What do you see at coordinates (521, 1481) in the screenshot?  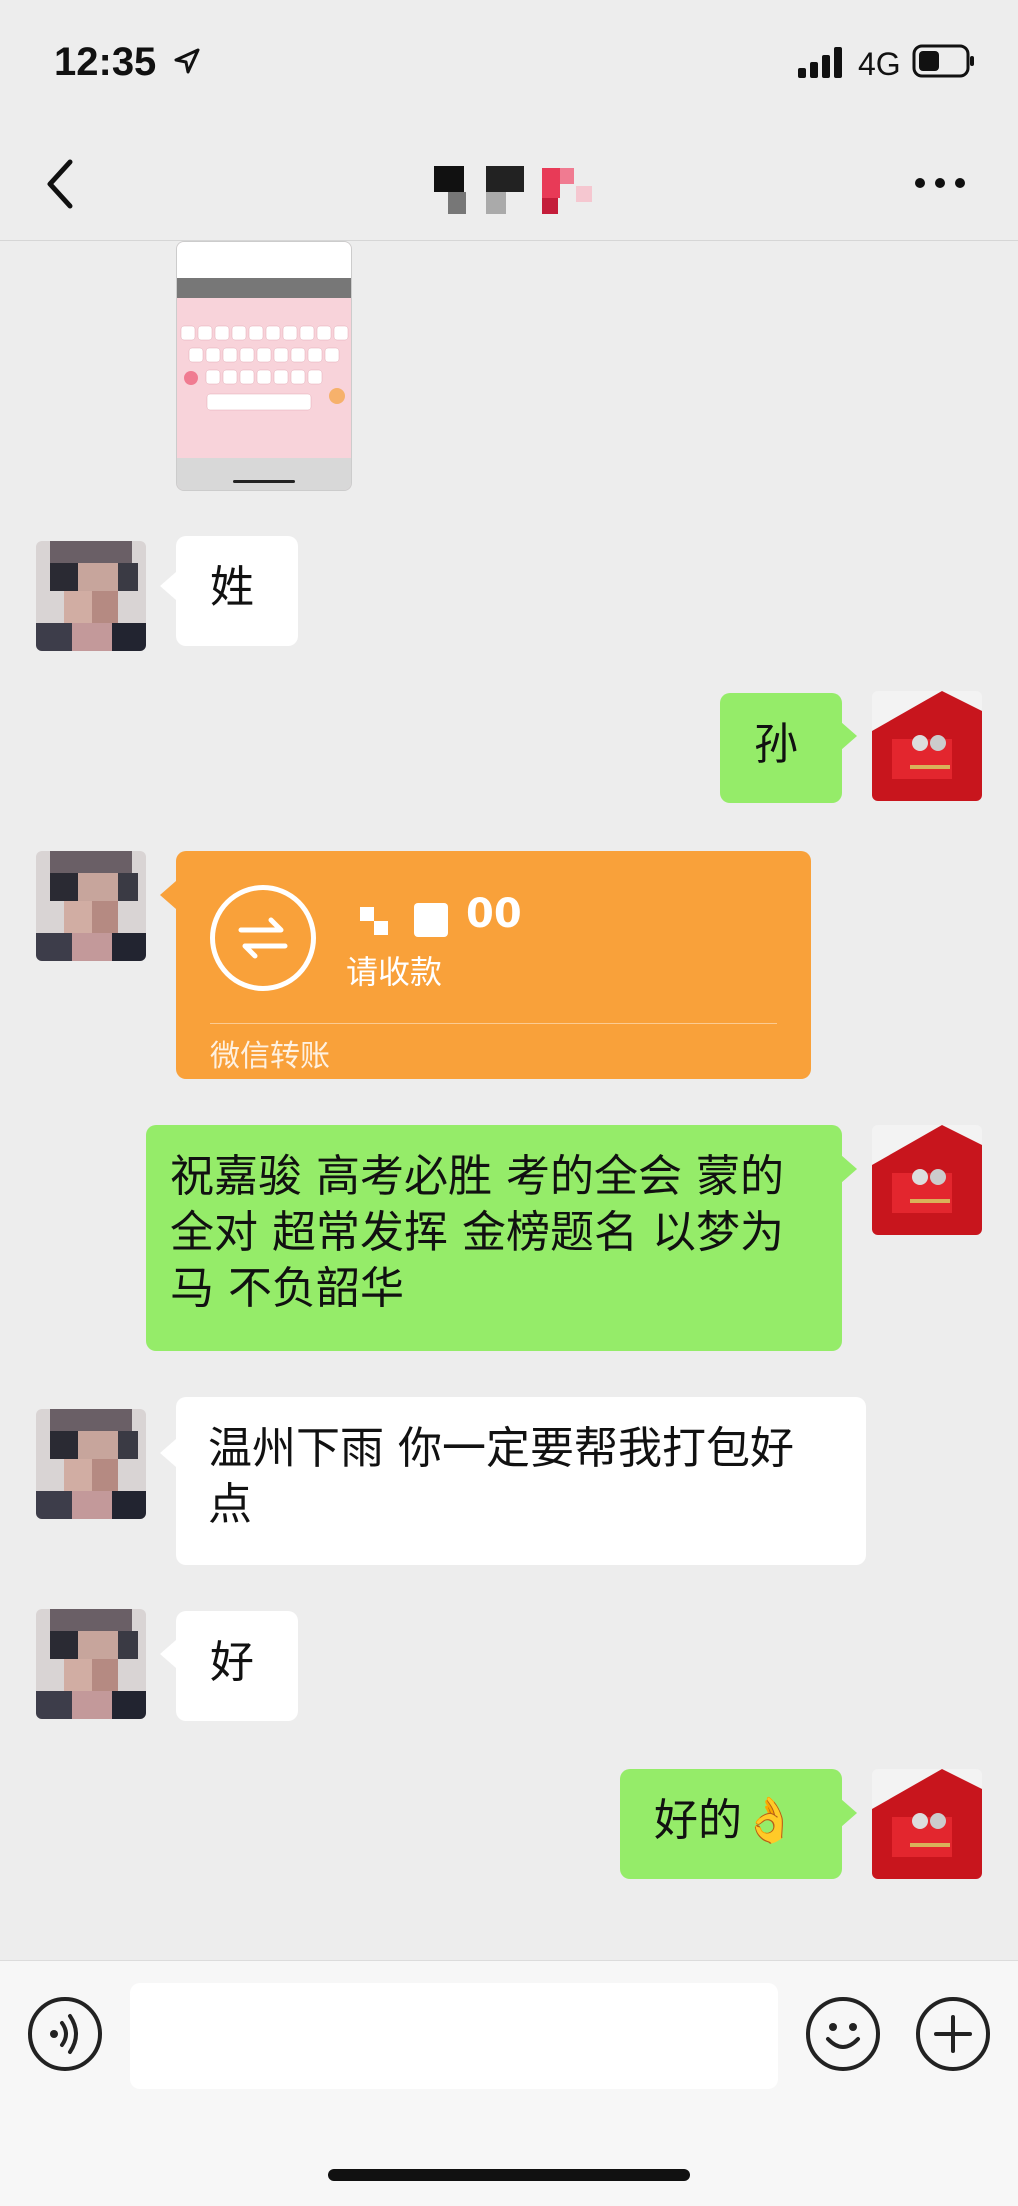 I see `message-bubble-incoming: 温州下雨 你一定要帮我打包好点` at bounding box center [521, 1481].